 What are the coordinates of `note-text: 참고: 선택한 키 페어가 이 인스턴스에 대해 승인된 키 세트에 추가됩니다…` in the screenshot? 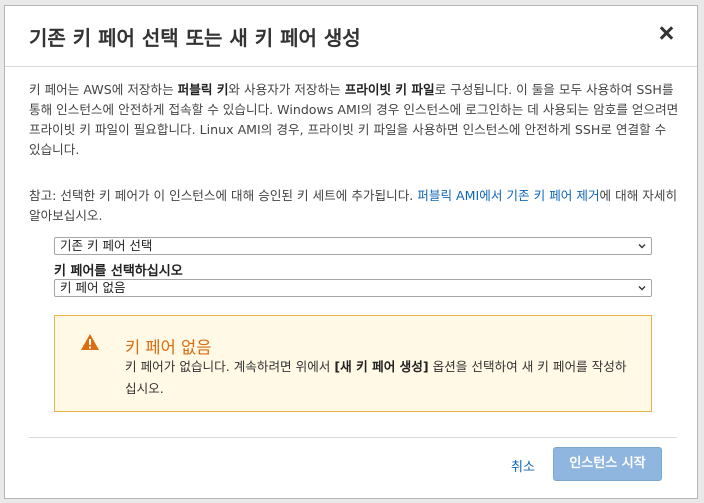 It's located at (354, 206).